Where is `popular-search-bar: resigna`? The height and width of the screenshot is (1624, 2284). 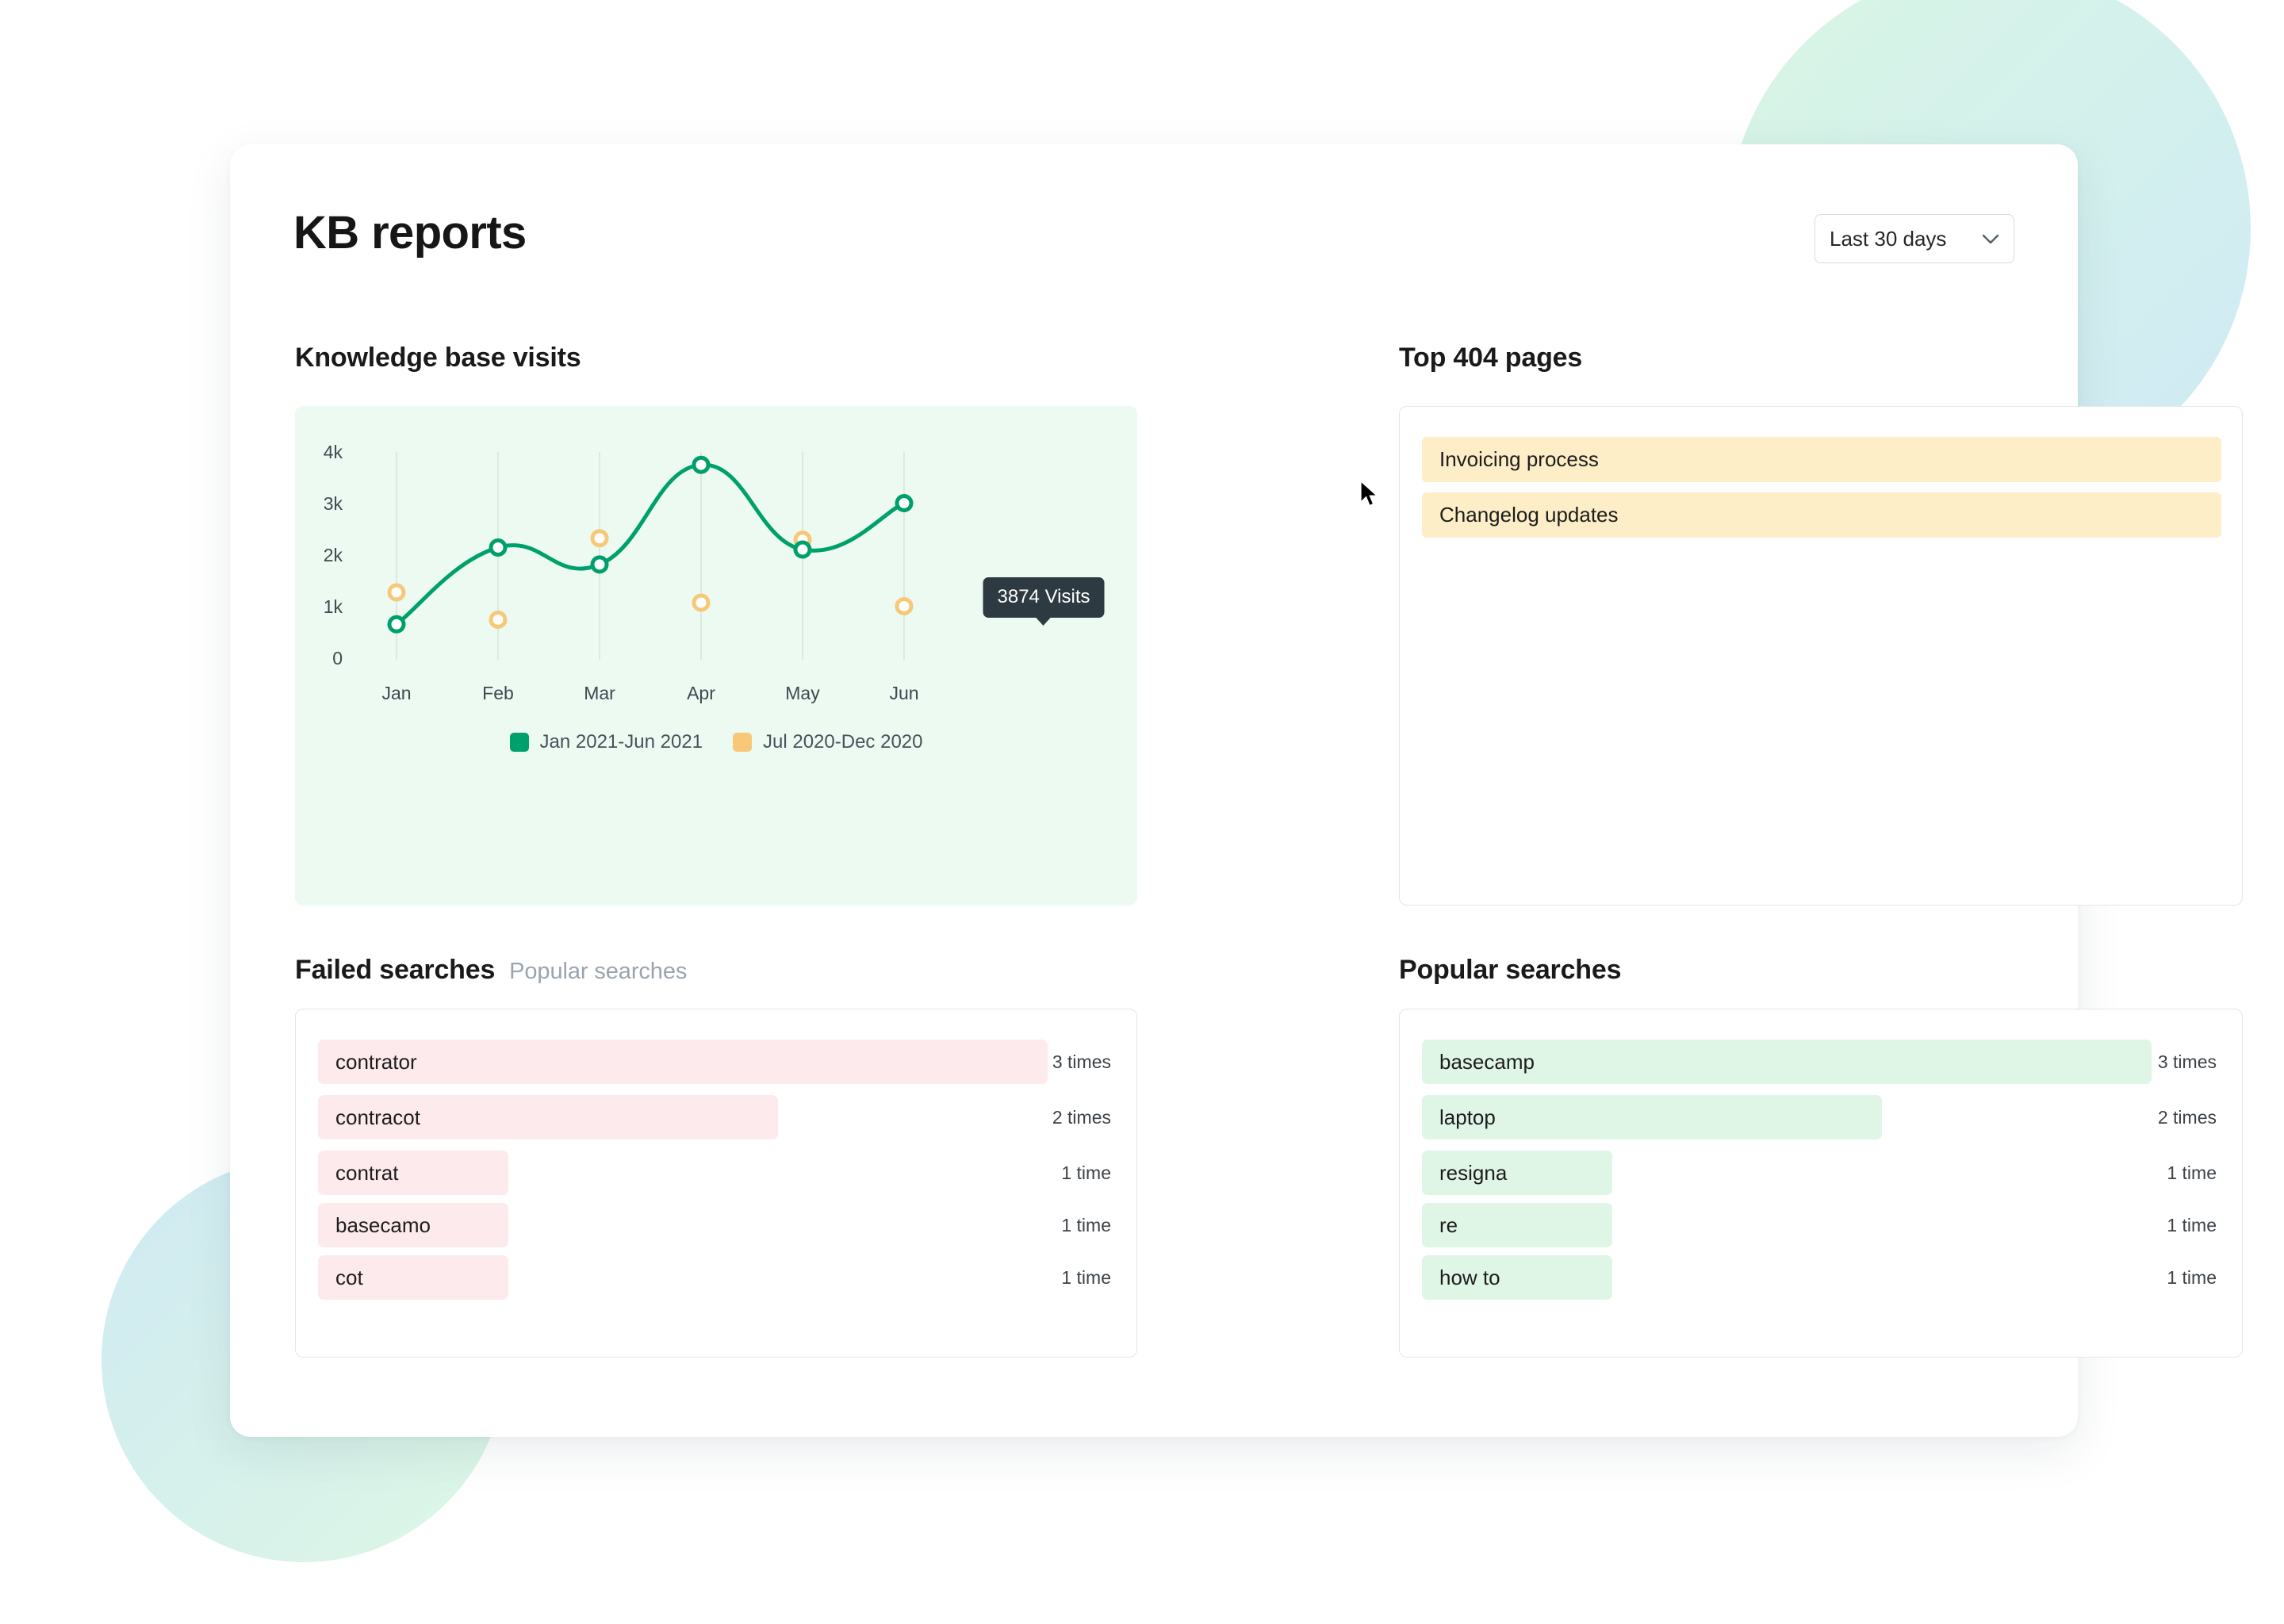
popular-search-bar: resigna is located at coordinates (1517, 1173).